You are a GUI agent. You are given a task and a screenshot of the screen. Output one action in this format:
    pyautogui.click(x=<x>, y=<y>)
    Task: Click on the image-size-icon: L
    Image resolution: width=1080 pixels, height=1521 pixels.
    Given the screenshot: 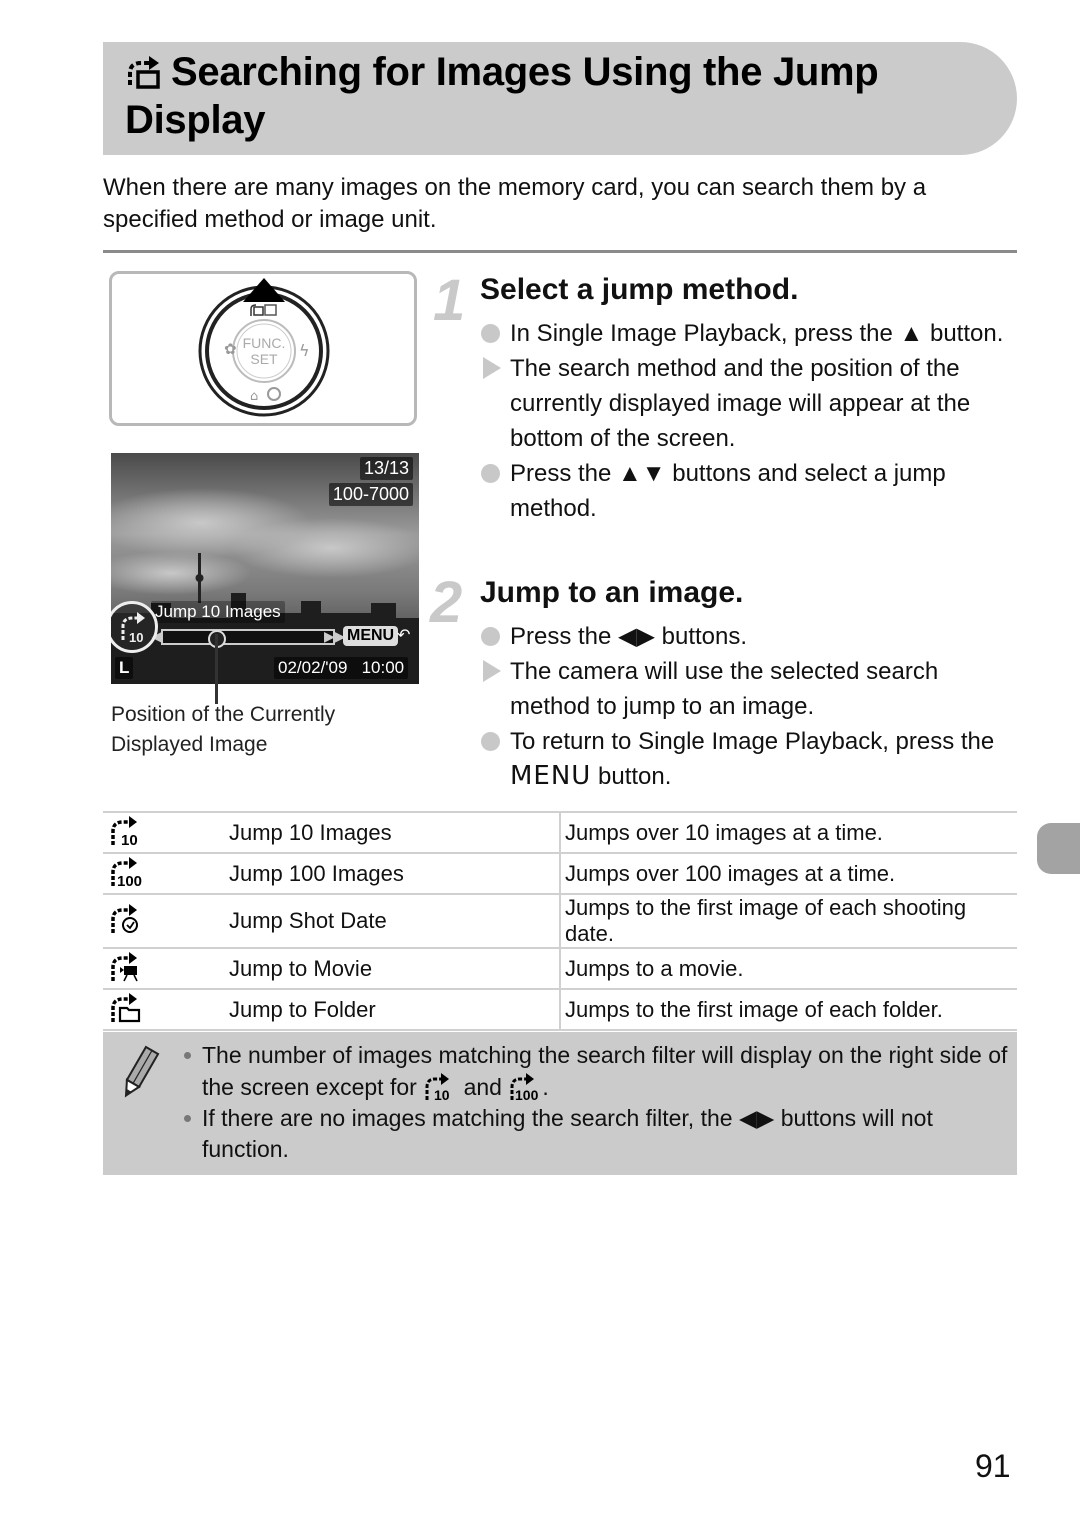 What is the action you would take?
    pyautogui.click(x=124, y=668)
    